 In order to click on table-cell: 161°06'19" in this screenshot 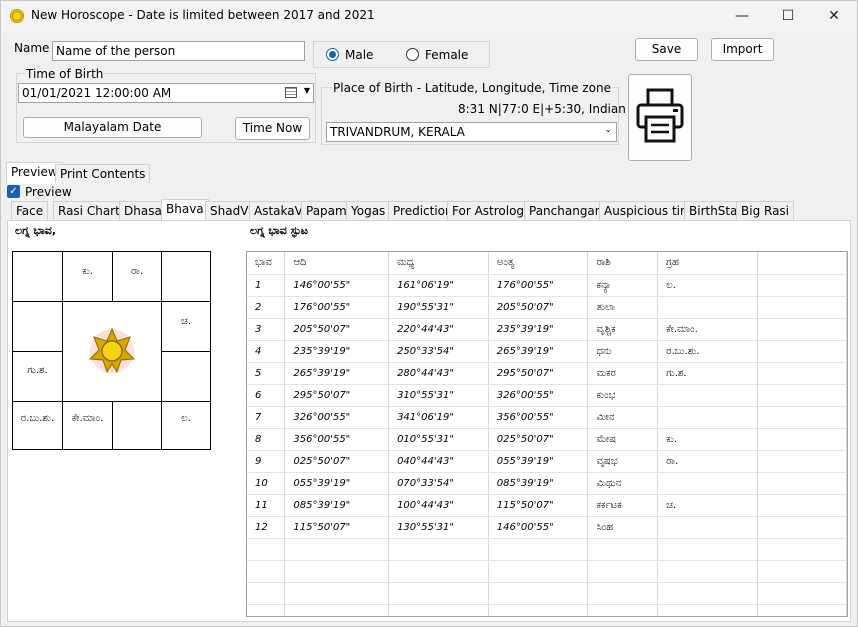, I will do `click(438, 285)`.